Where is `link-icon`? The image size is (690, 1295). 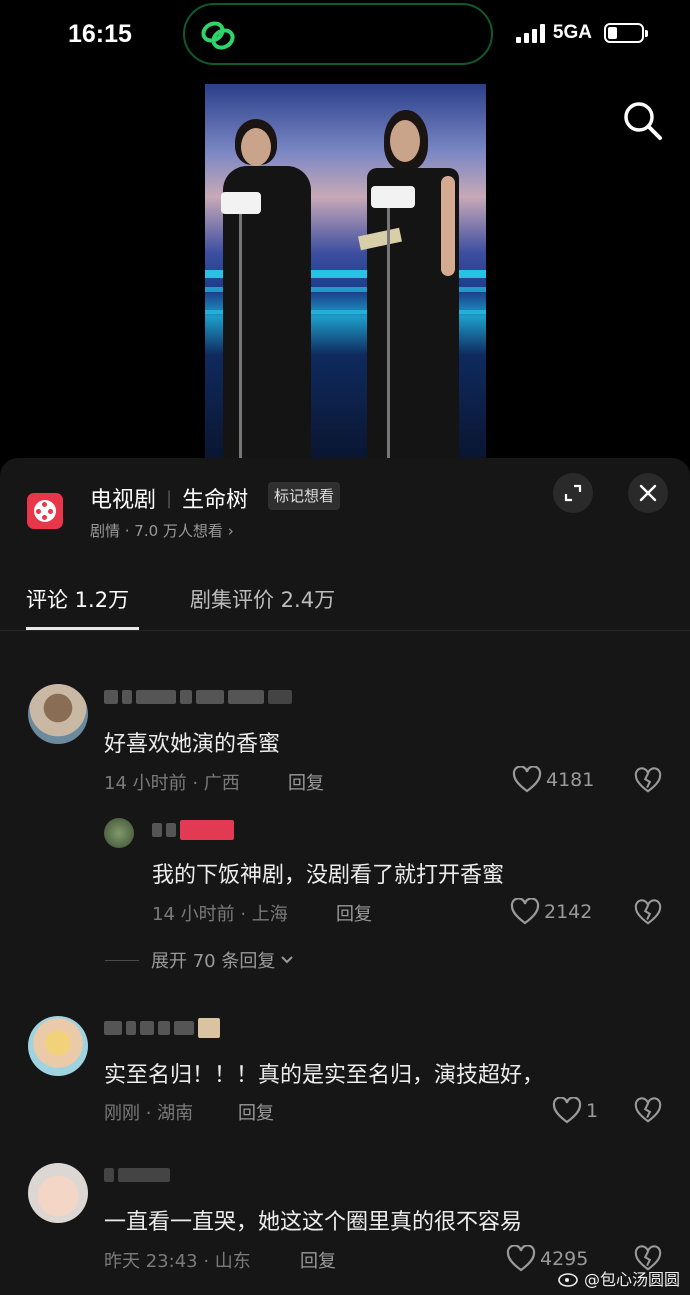
link-icon is located at coordinates (218, 35).